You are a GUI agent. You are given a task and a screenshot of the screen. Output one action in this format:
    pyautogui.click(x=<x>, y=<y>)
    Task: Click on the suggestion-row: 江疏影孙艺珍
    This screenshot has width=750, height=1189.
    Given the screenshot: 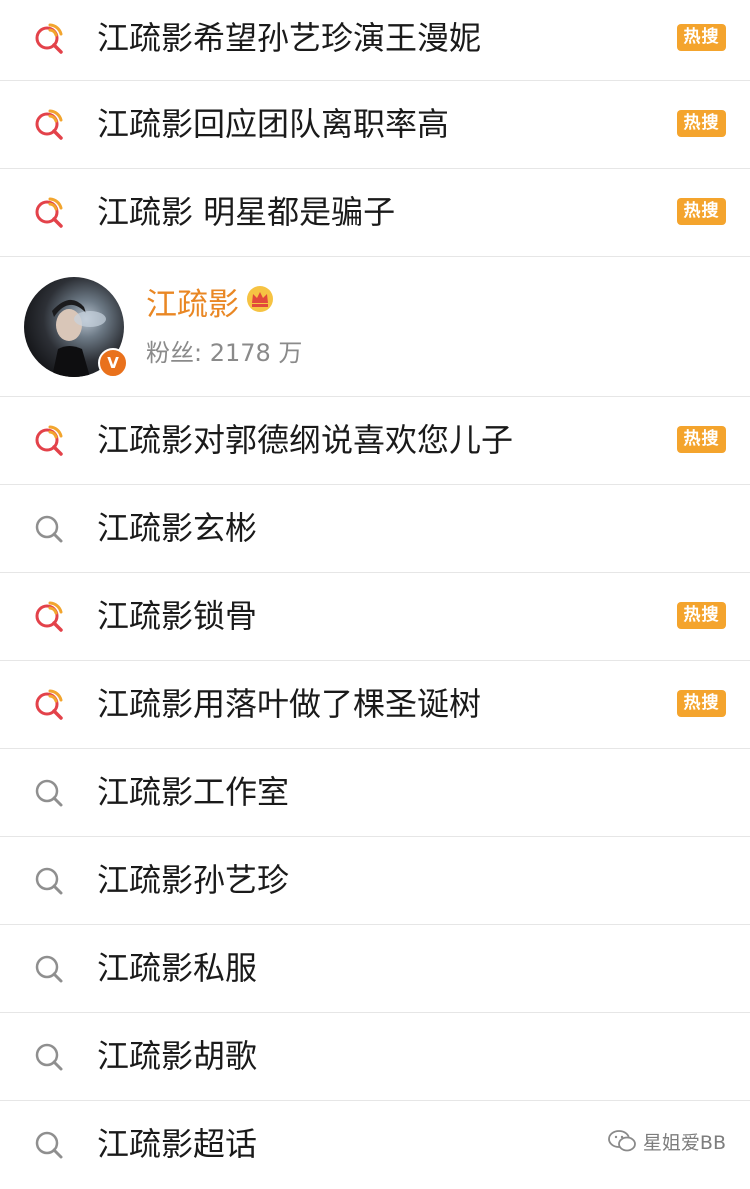 What is the action you would take?
    pyautogui.click(x=375, y=881)
    